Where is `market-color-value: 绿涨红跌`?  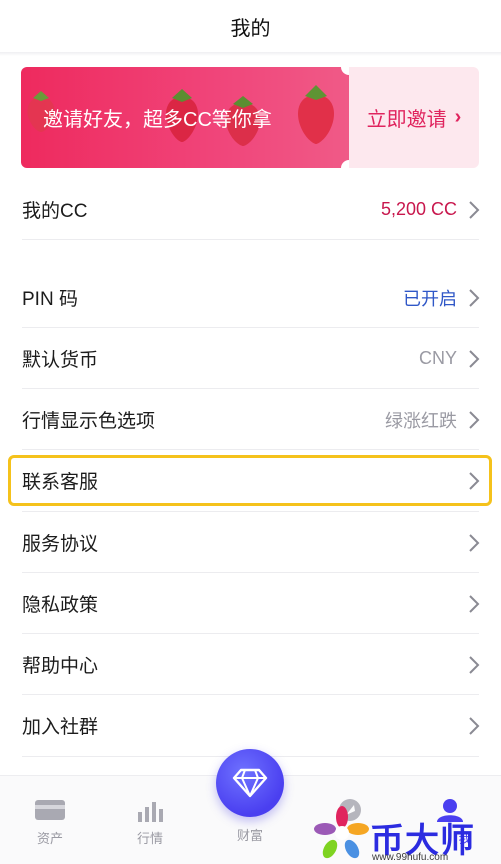 market-color-value: 绿涨红跌 is located at coordinates (421, 420).